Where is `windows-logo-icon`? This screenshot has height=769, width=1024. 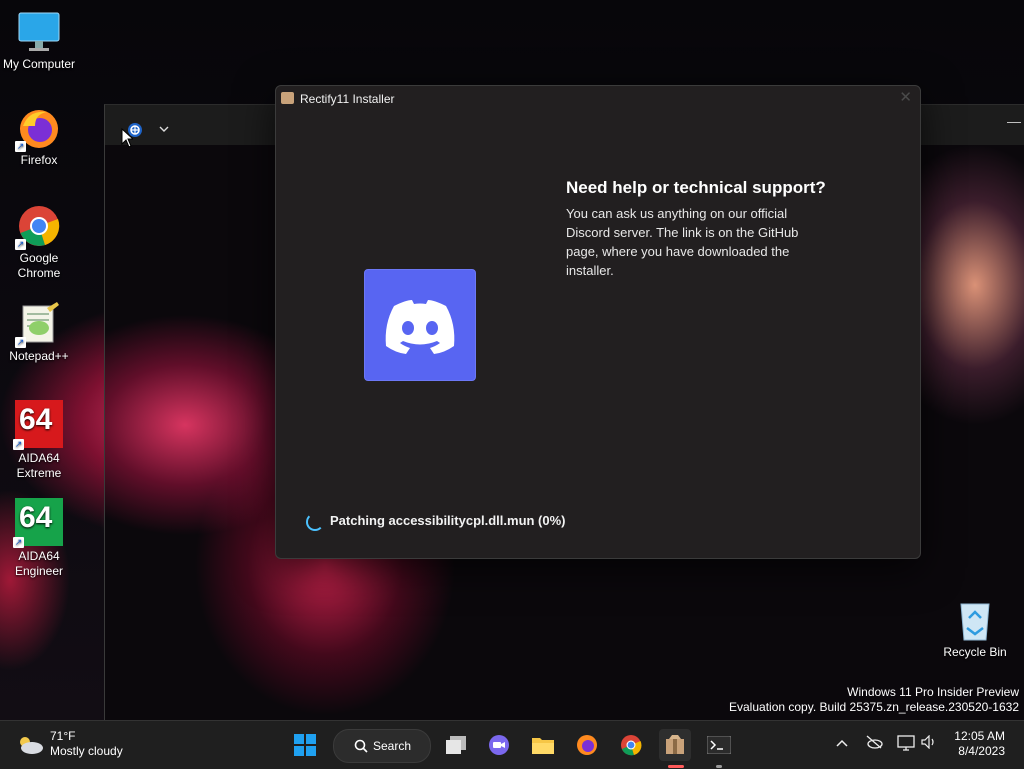
windows-logo-icon is located at coordinates (305, 745).